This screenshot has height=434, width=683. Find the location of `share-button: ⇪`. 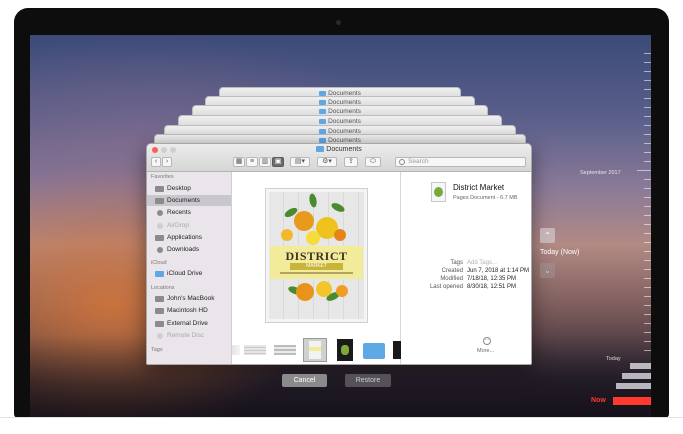

share-button: ⇪ is located at coordinates (351, 162).